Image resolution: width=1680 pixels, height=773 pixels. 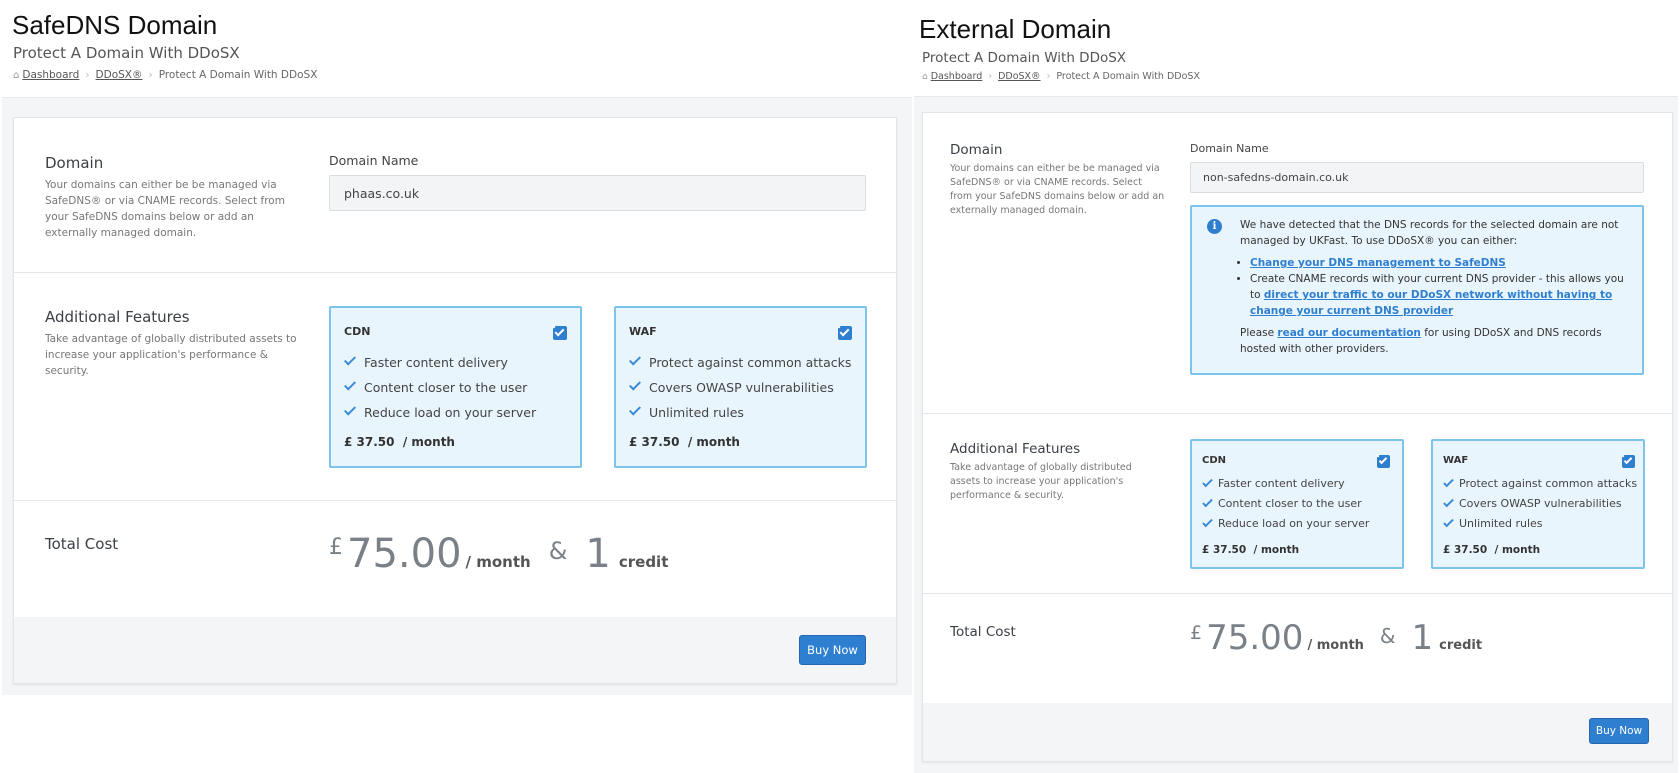 What do you see at coordinates (1348, 333) in the screenshot?
I see `documentation-link: read our documentation` at bounding box center [1348, 333].